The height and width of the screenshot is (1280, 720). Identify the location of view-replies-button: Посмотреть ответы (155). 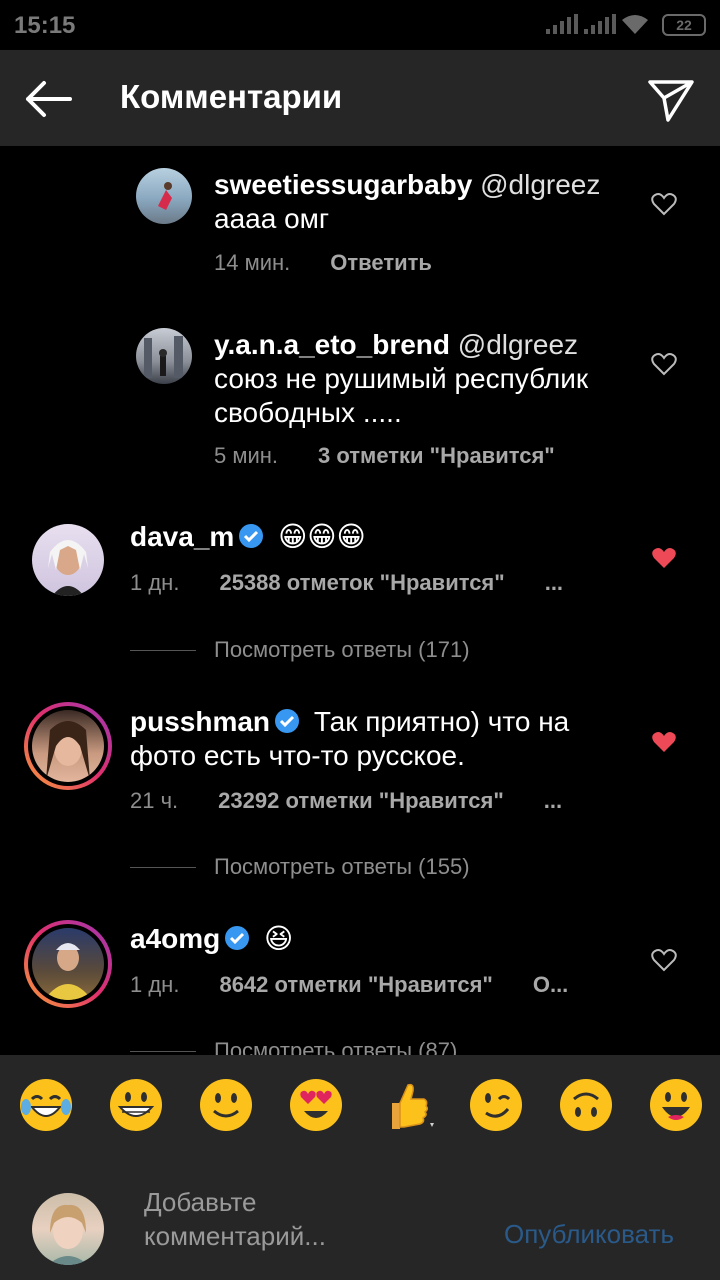
(300, 867).